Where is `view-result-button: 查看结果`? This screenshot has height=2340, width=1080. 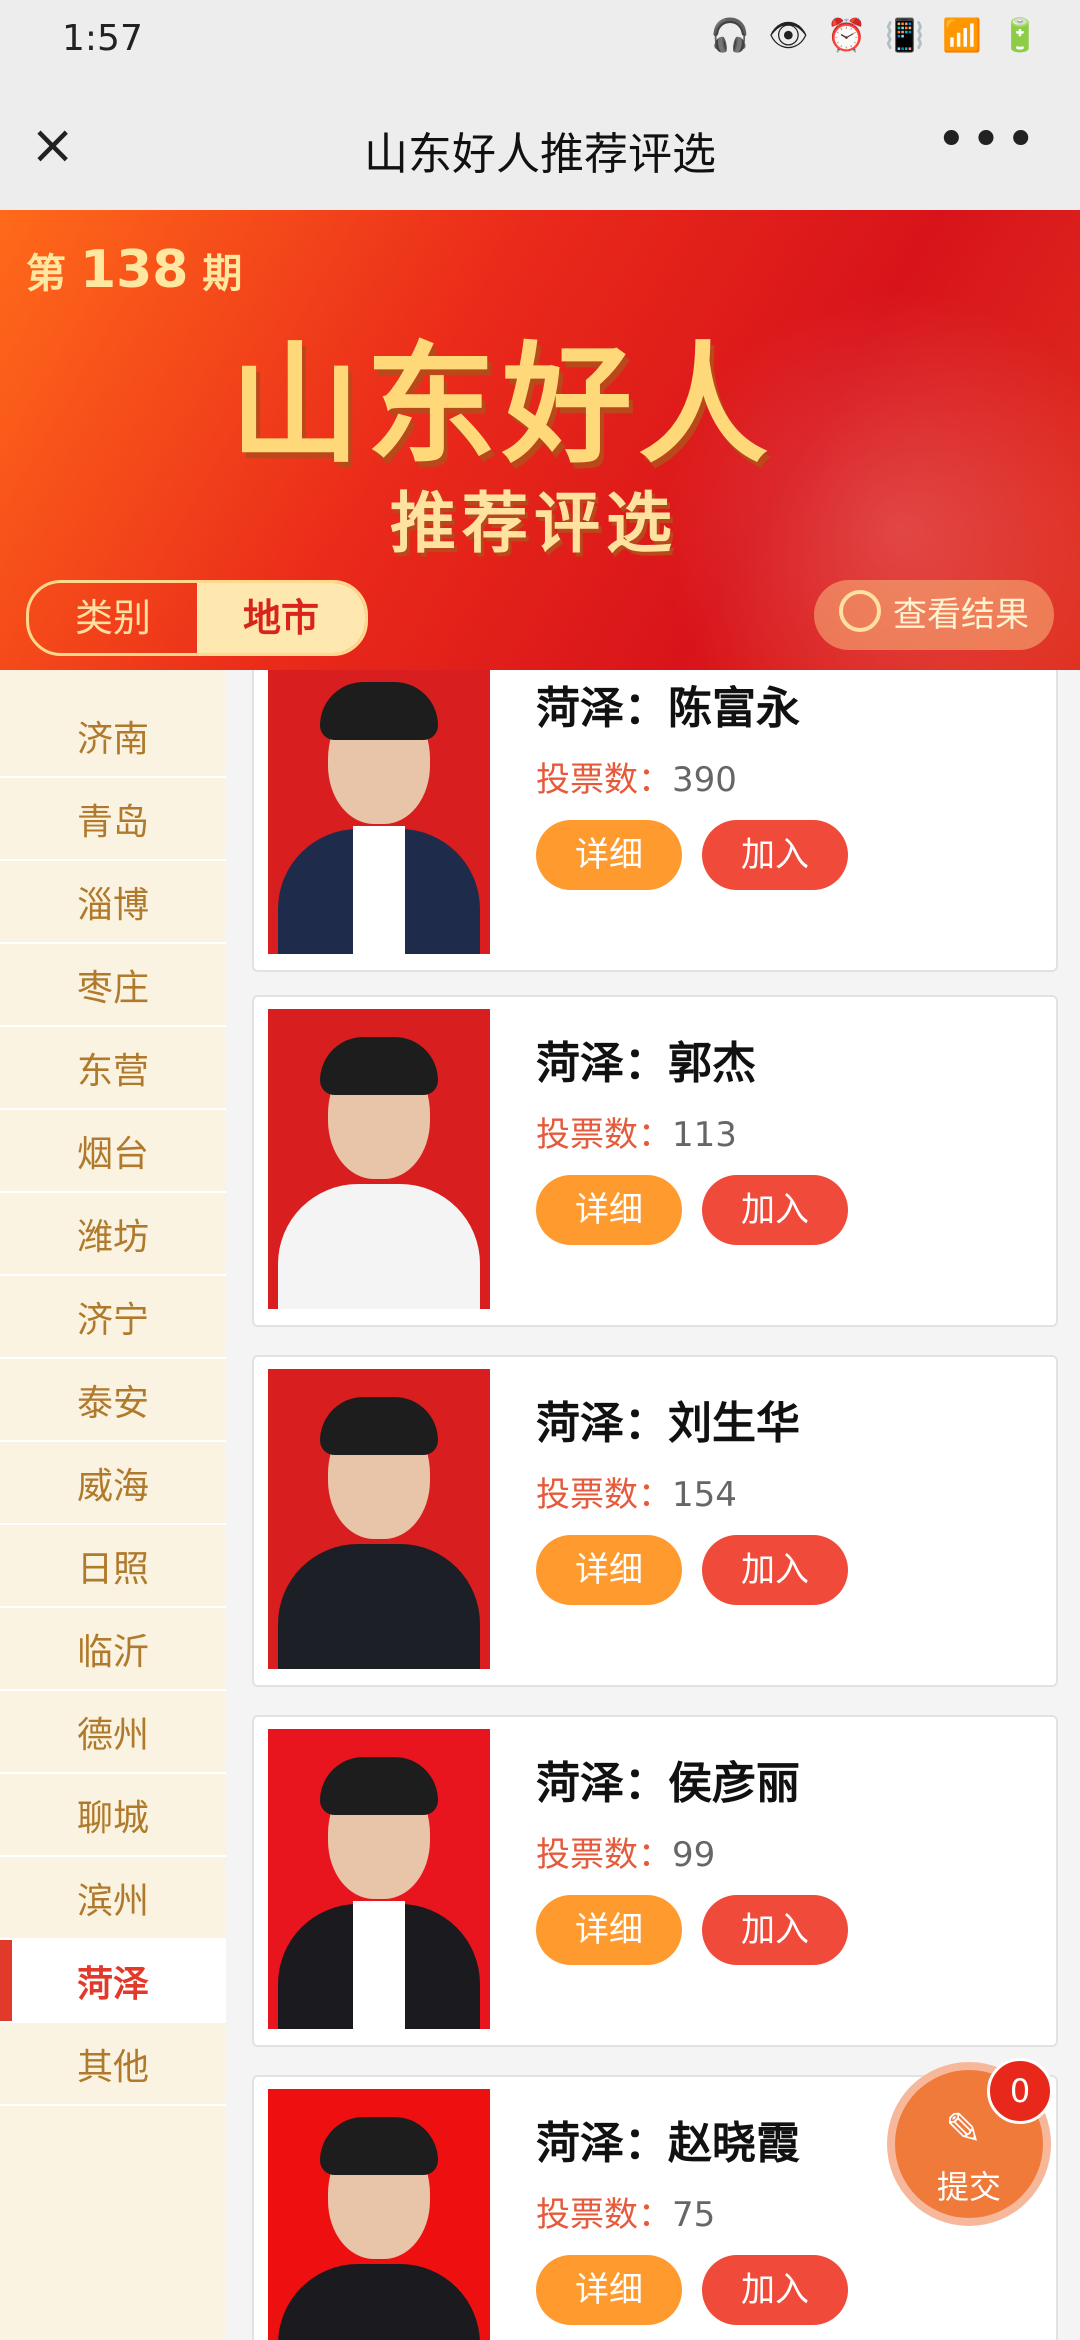 view-result-button: 查看结果 is located at coordinates (934, 615).